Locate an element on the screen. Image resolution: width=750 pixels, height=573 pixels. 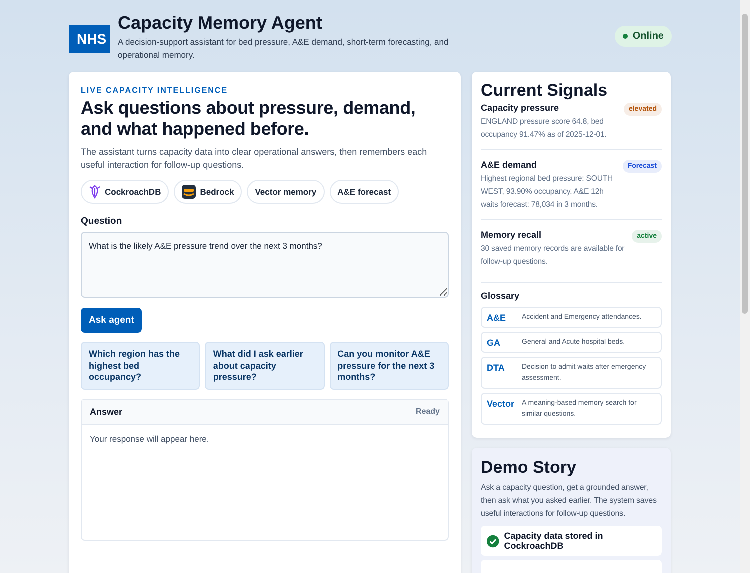
app-title: Capacity Memory Agent is located at coordinates (221, 23).